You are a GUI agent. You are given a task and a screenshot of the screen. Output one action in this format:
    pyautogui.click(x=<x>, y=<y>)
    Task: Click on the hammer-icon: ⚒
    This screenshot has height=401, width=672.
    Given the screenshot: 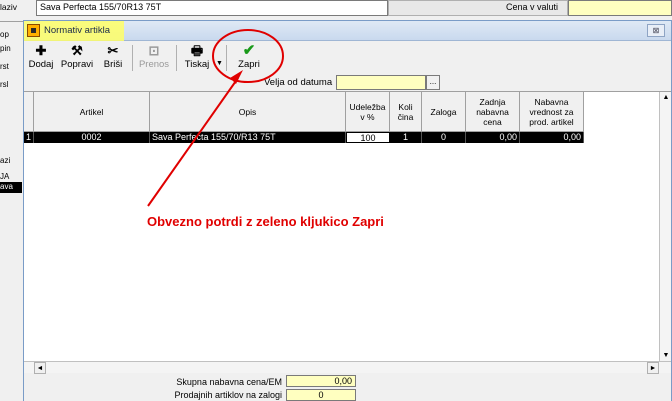 What is the action you would take?
    pyautogui.click(x=77, y=50)
    